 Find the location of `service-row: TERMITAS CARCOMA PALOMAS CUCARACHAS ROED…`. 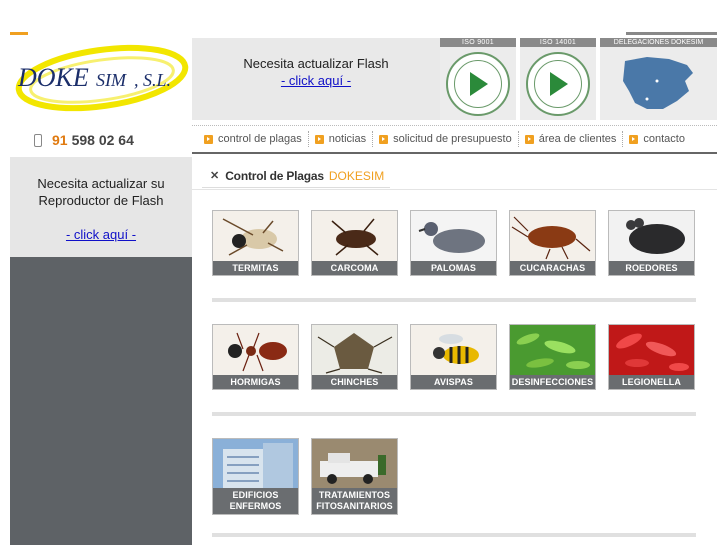

service-row: TERMITAS CARCOMA PALOMAS CUCARACHAS ROED… is located at coordinates (454, 243).